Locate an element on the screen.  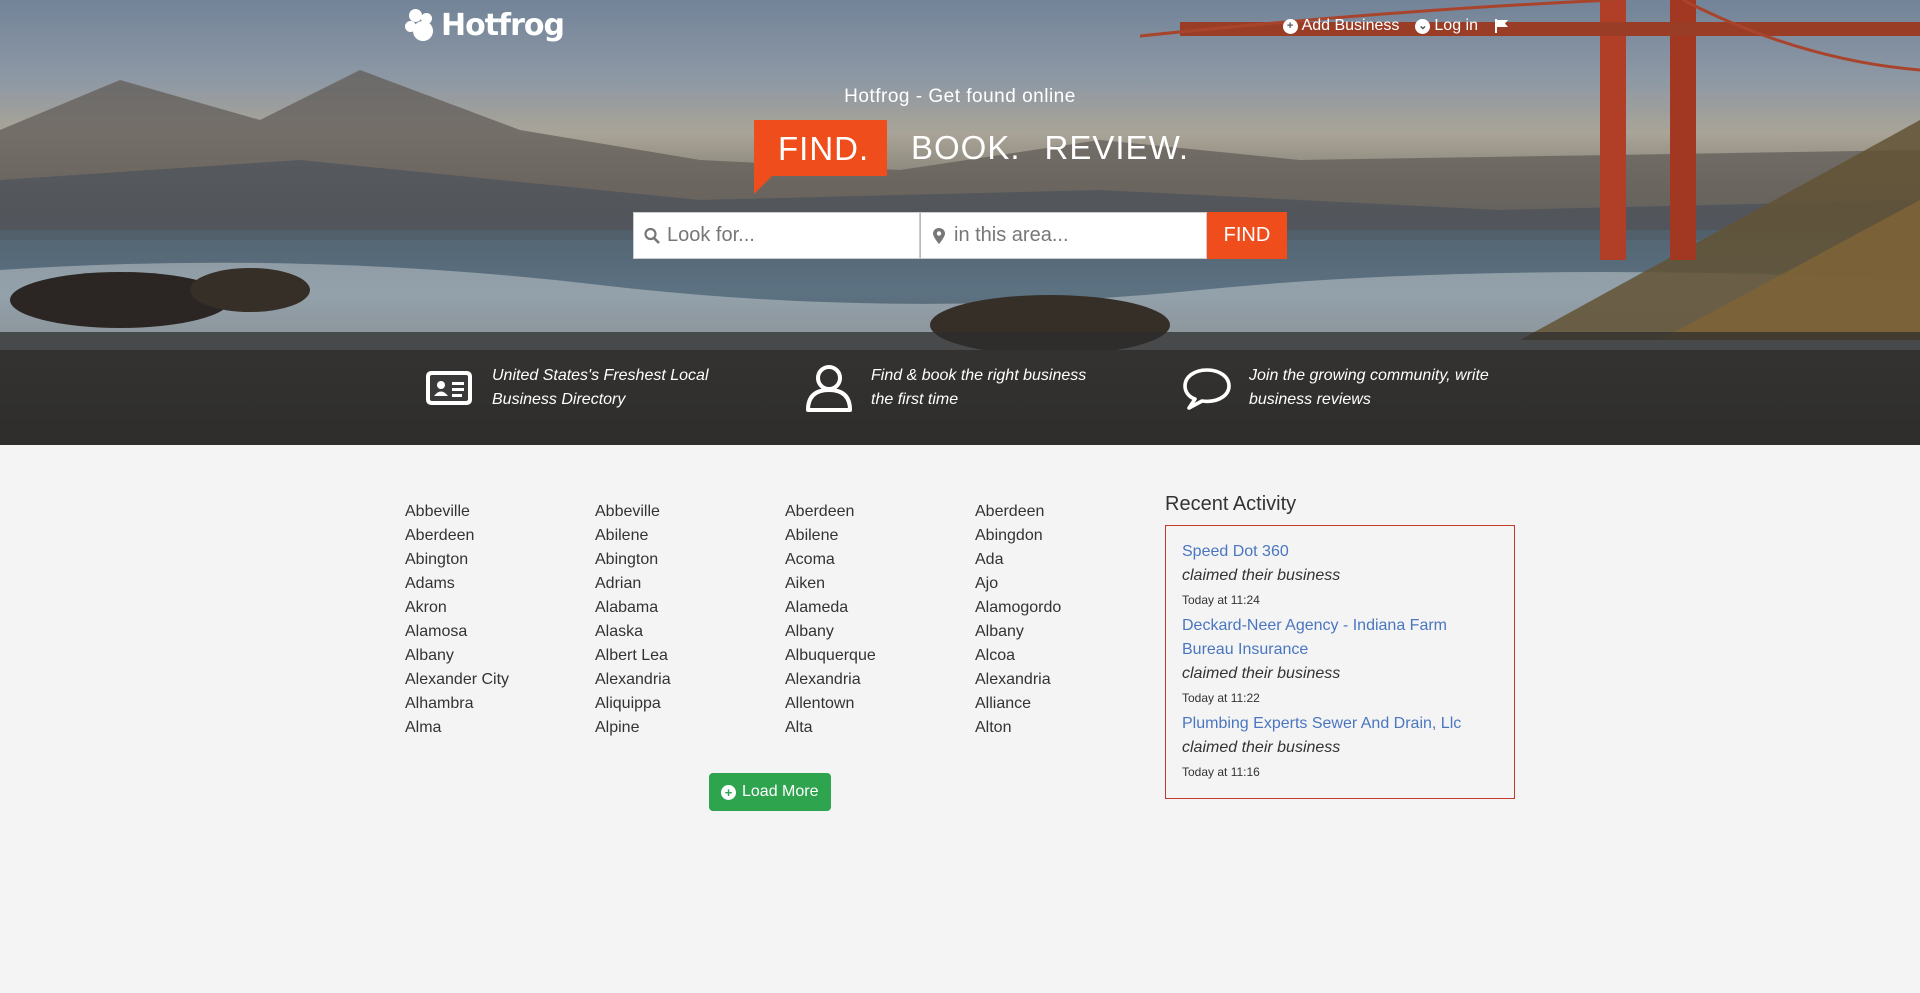
slogan-find-tail is located at coordinates (763, 185).